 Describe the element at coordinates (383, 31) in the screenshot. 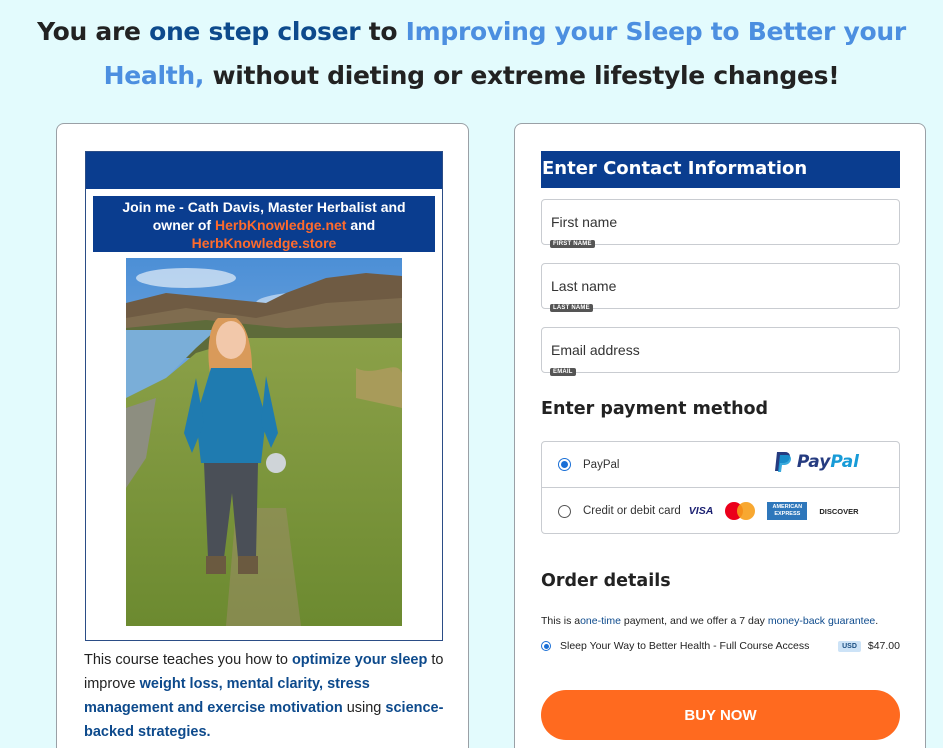

I see `headline-part: to` at that location.